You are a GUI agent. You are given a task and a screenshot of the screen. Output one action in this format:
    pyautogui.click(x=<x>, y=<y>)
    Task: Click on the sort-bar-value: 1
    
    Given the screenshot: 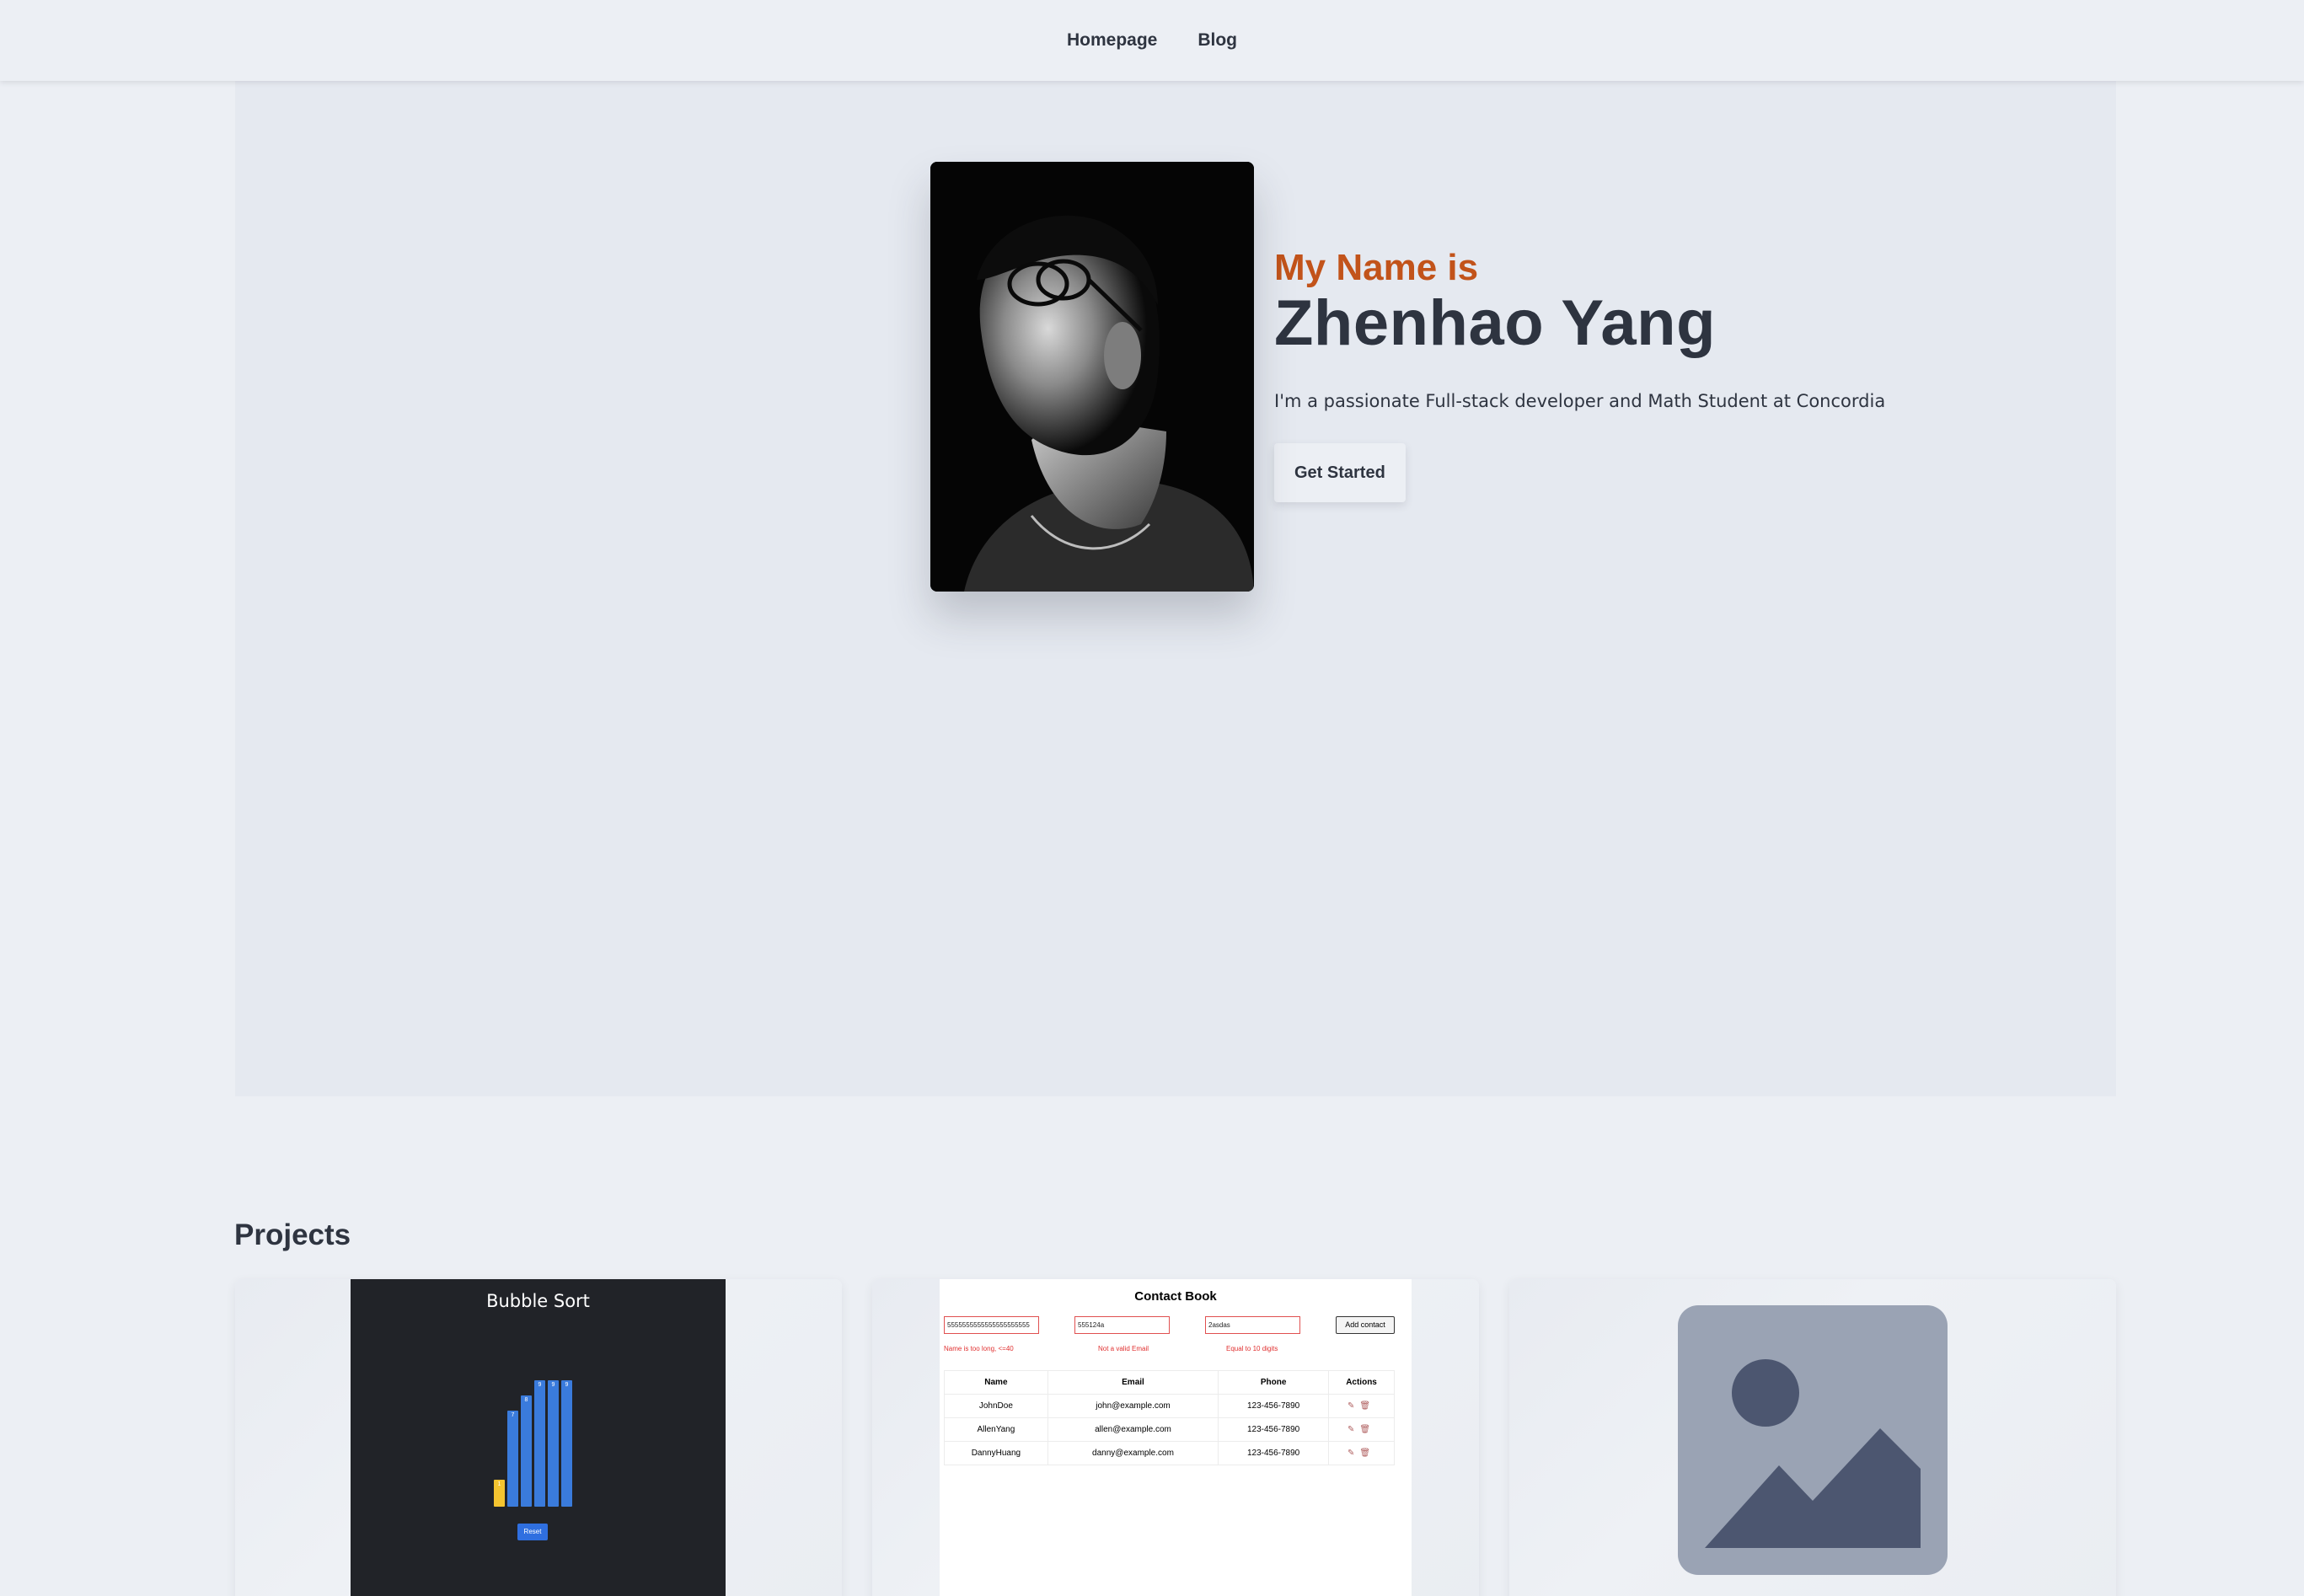 What is the action you would take?
    pyautogui.click(x=499, y=1484)
    